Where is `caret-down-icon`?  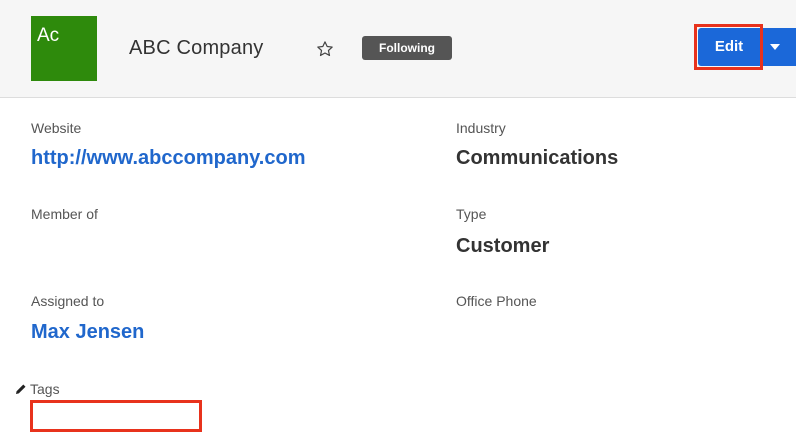 caret-down-icon is located at coordinates (778, 47).